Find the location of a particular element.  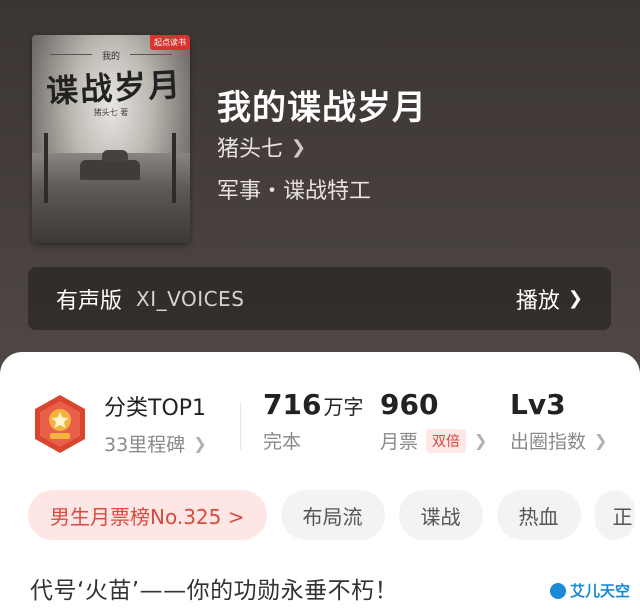

watermark-icon is located at coordinates (557, 590).